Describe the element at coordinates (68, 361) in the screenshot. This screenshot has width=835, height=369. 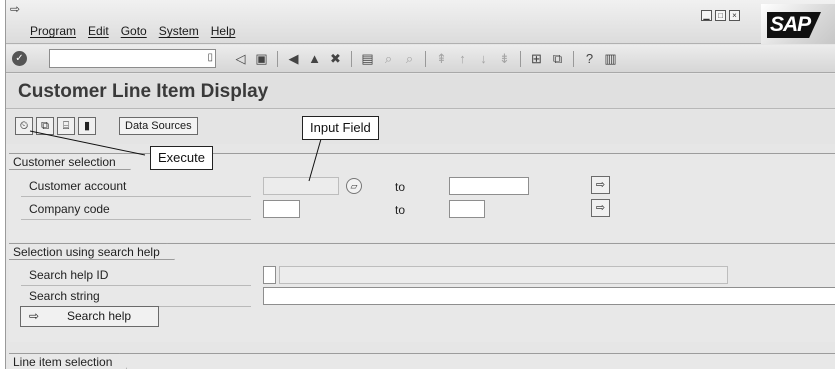
I see `group-title: Line item selection` at that location.